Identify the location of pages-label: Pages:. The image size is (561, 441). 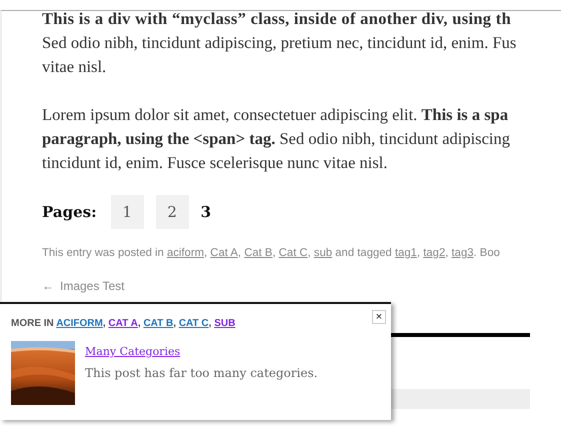
(69, 212).